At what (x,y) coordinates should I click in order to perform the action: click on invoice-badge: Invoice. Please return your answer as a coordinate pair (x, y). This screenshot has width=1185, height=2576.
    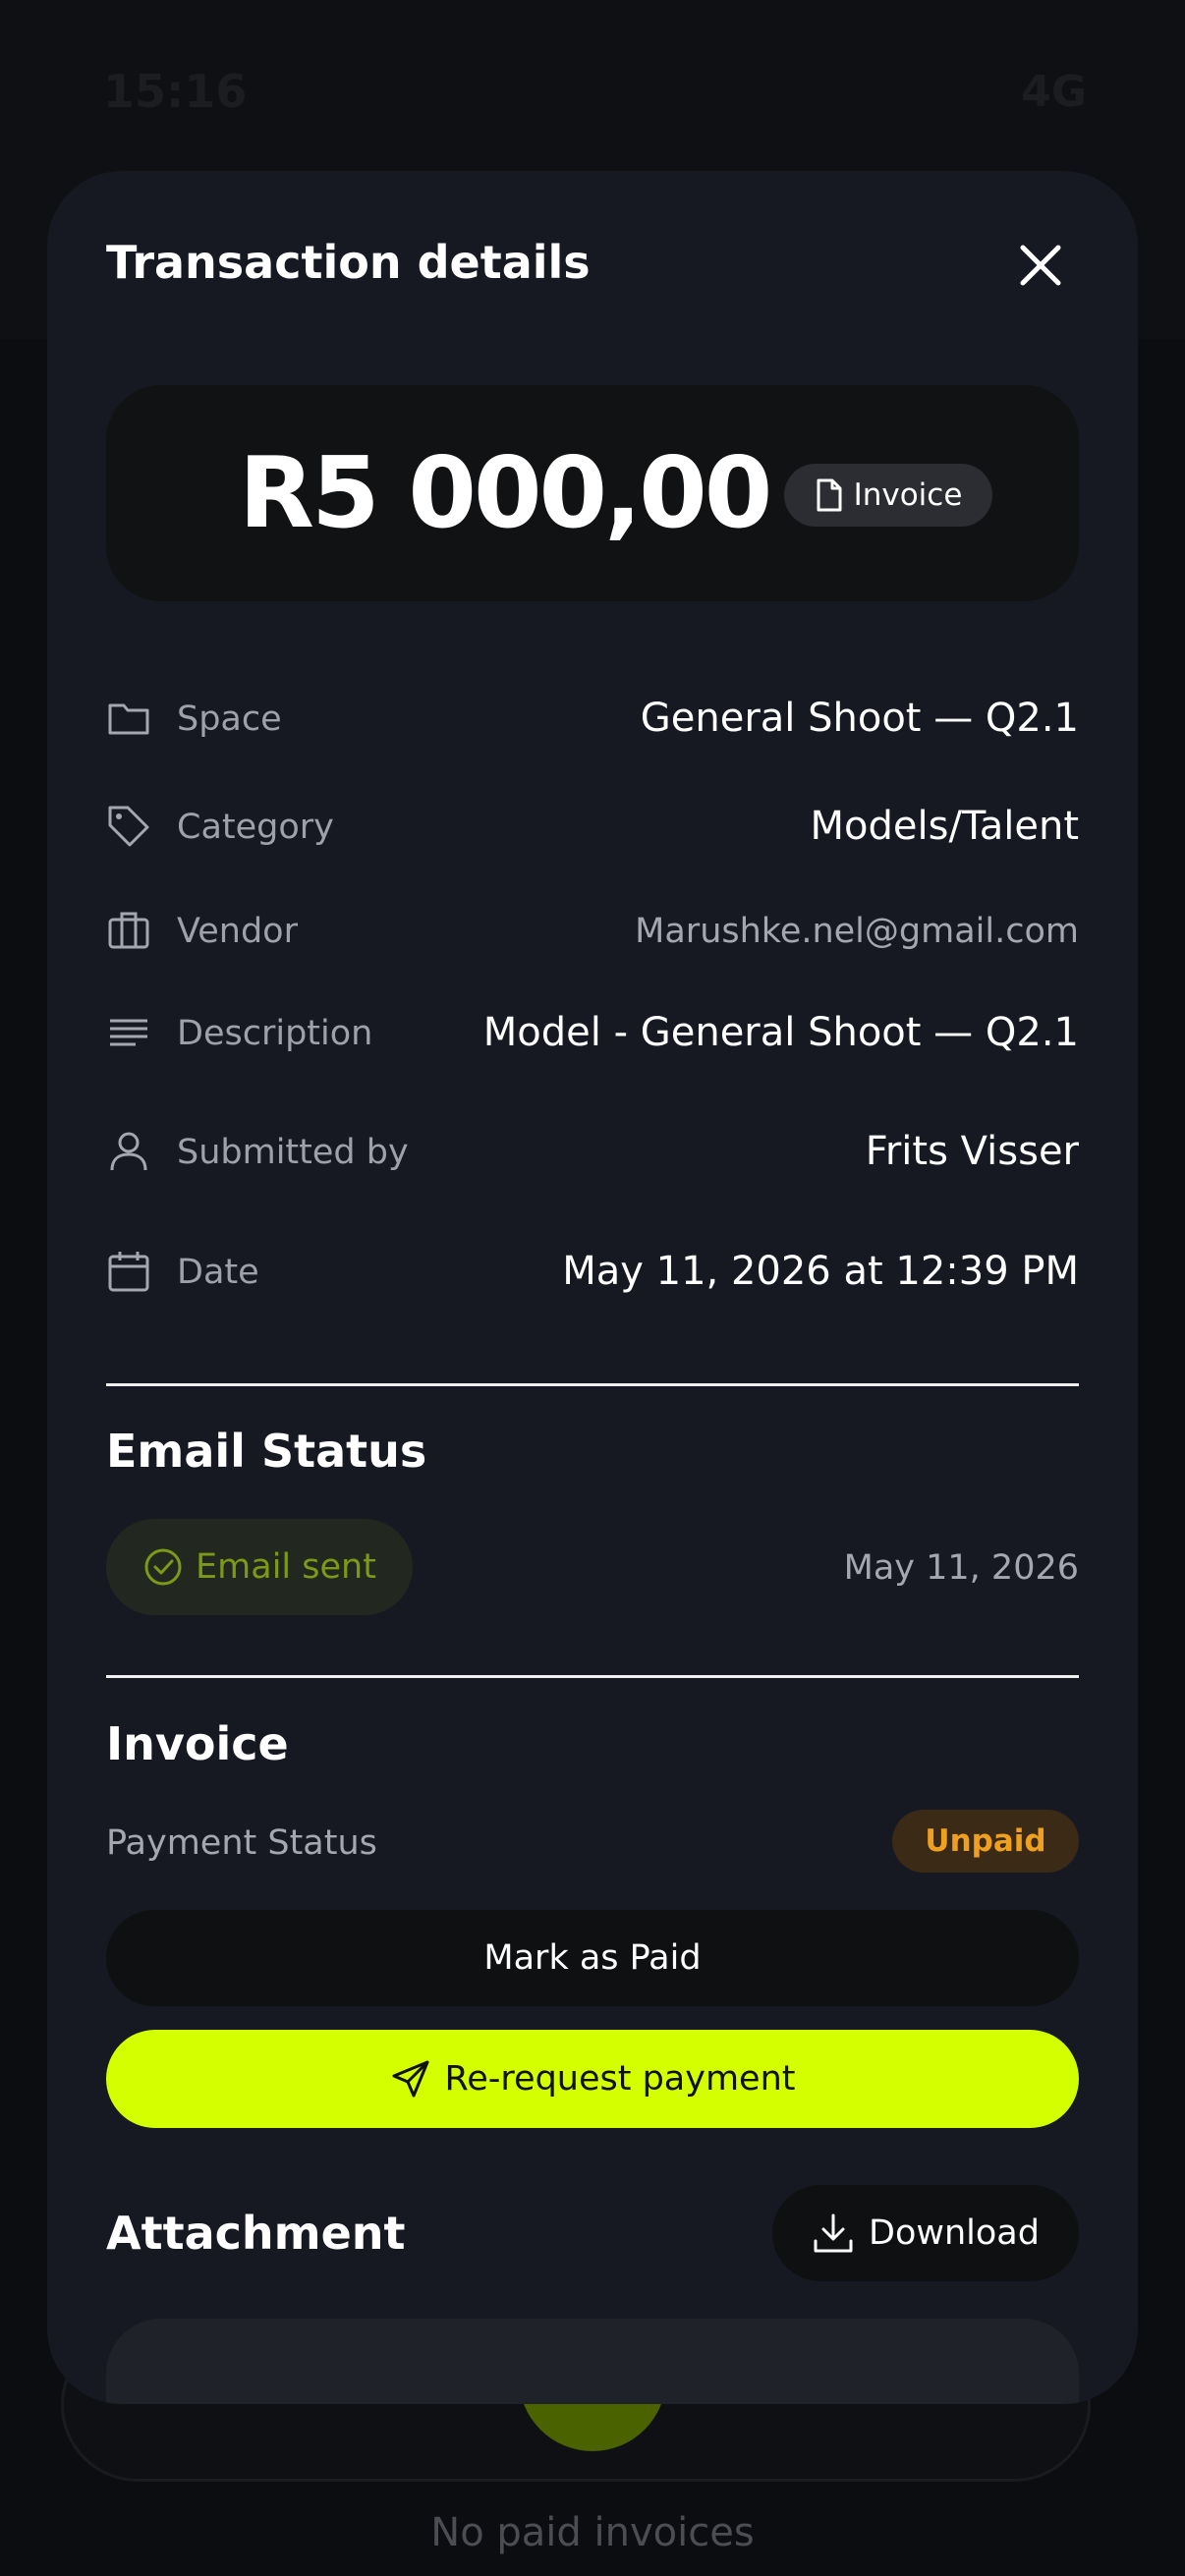
    Looking at the image, I should click on (888, 495).